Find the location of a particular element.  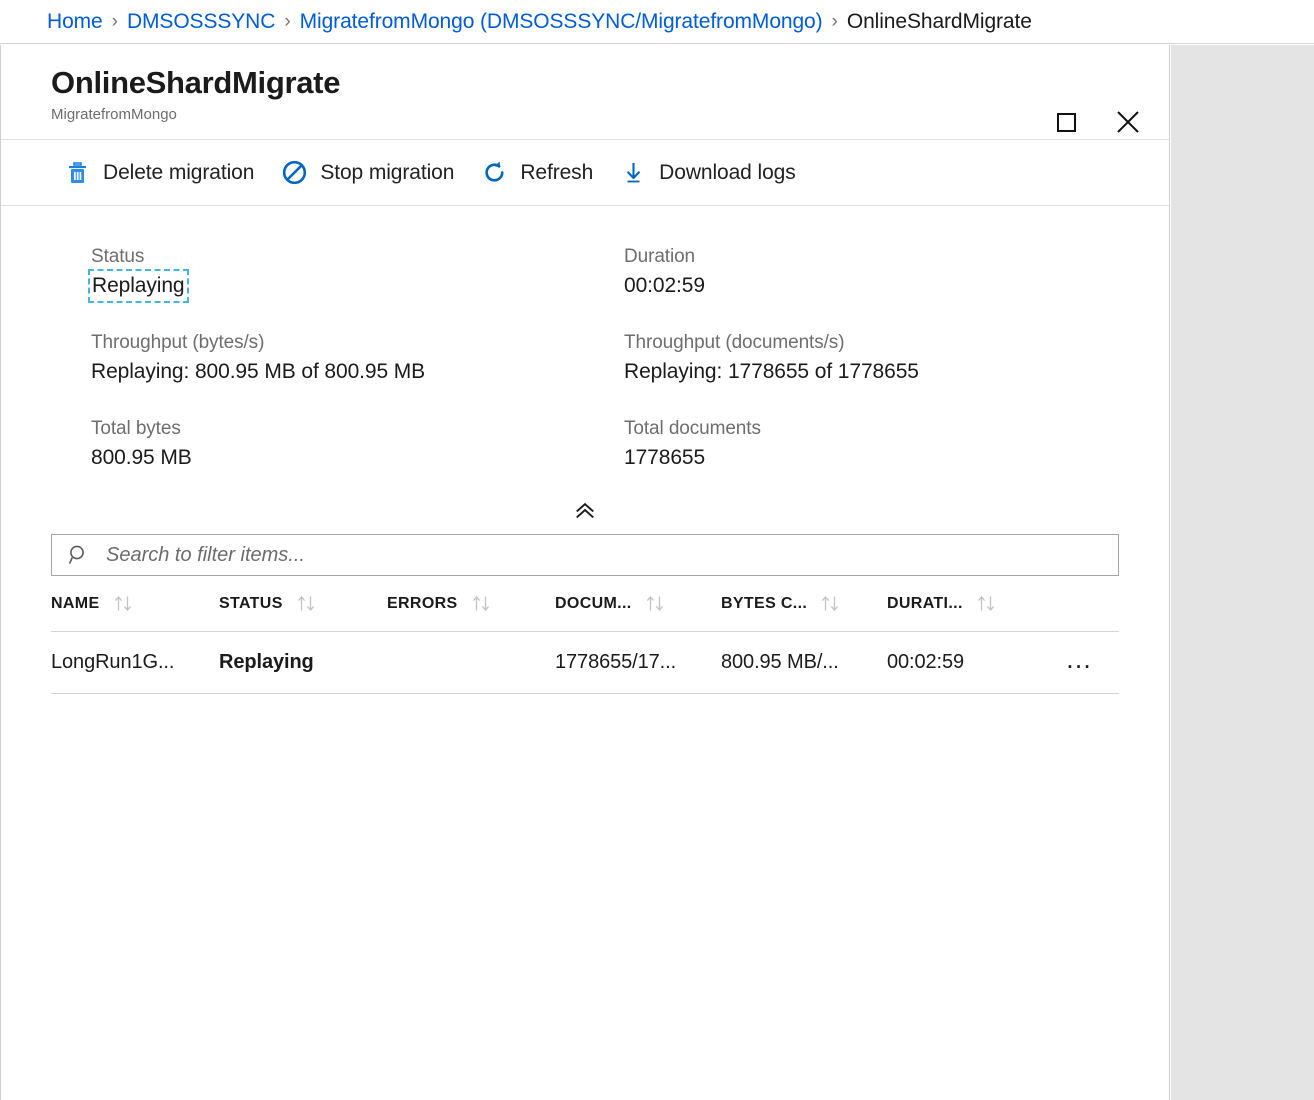

download-logs-button: Download logs is located at coordinates (708, 173).